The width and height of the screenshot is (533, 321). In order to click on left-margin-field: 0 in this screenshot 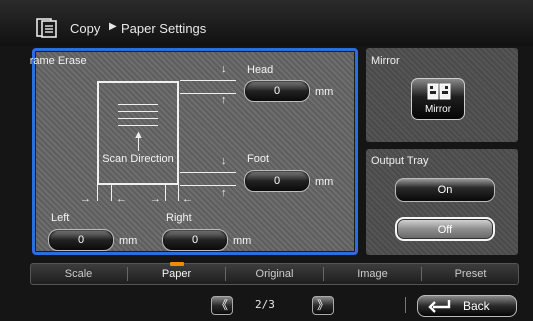, I will do `click(81, 240)`.